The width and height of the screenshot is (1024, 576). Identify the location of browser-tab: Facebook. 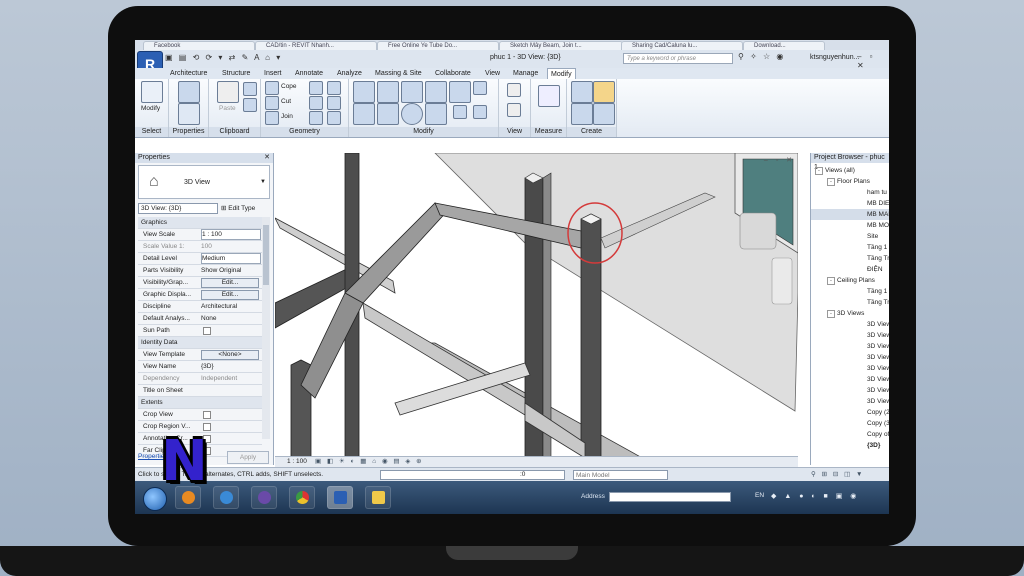
(199, 45).